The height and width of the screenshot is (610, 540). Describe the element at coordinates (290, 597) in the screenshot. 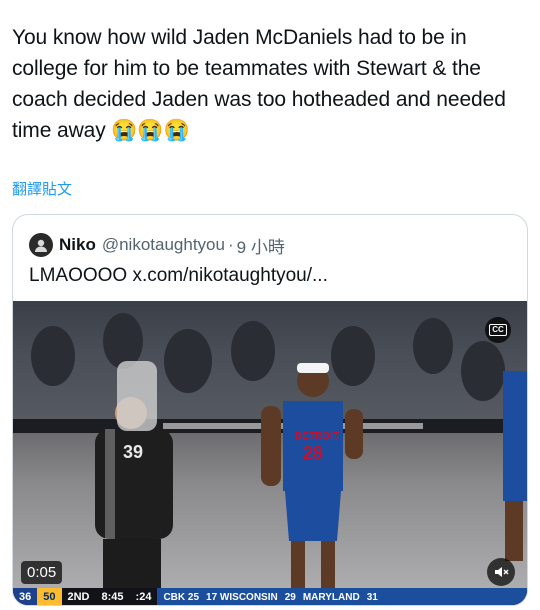

I see `ticker-item: 29` at that location.